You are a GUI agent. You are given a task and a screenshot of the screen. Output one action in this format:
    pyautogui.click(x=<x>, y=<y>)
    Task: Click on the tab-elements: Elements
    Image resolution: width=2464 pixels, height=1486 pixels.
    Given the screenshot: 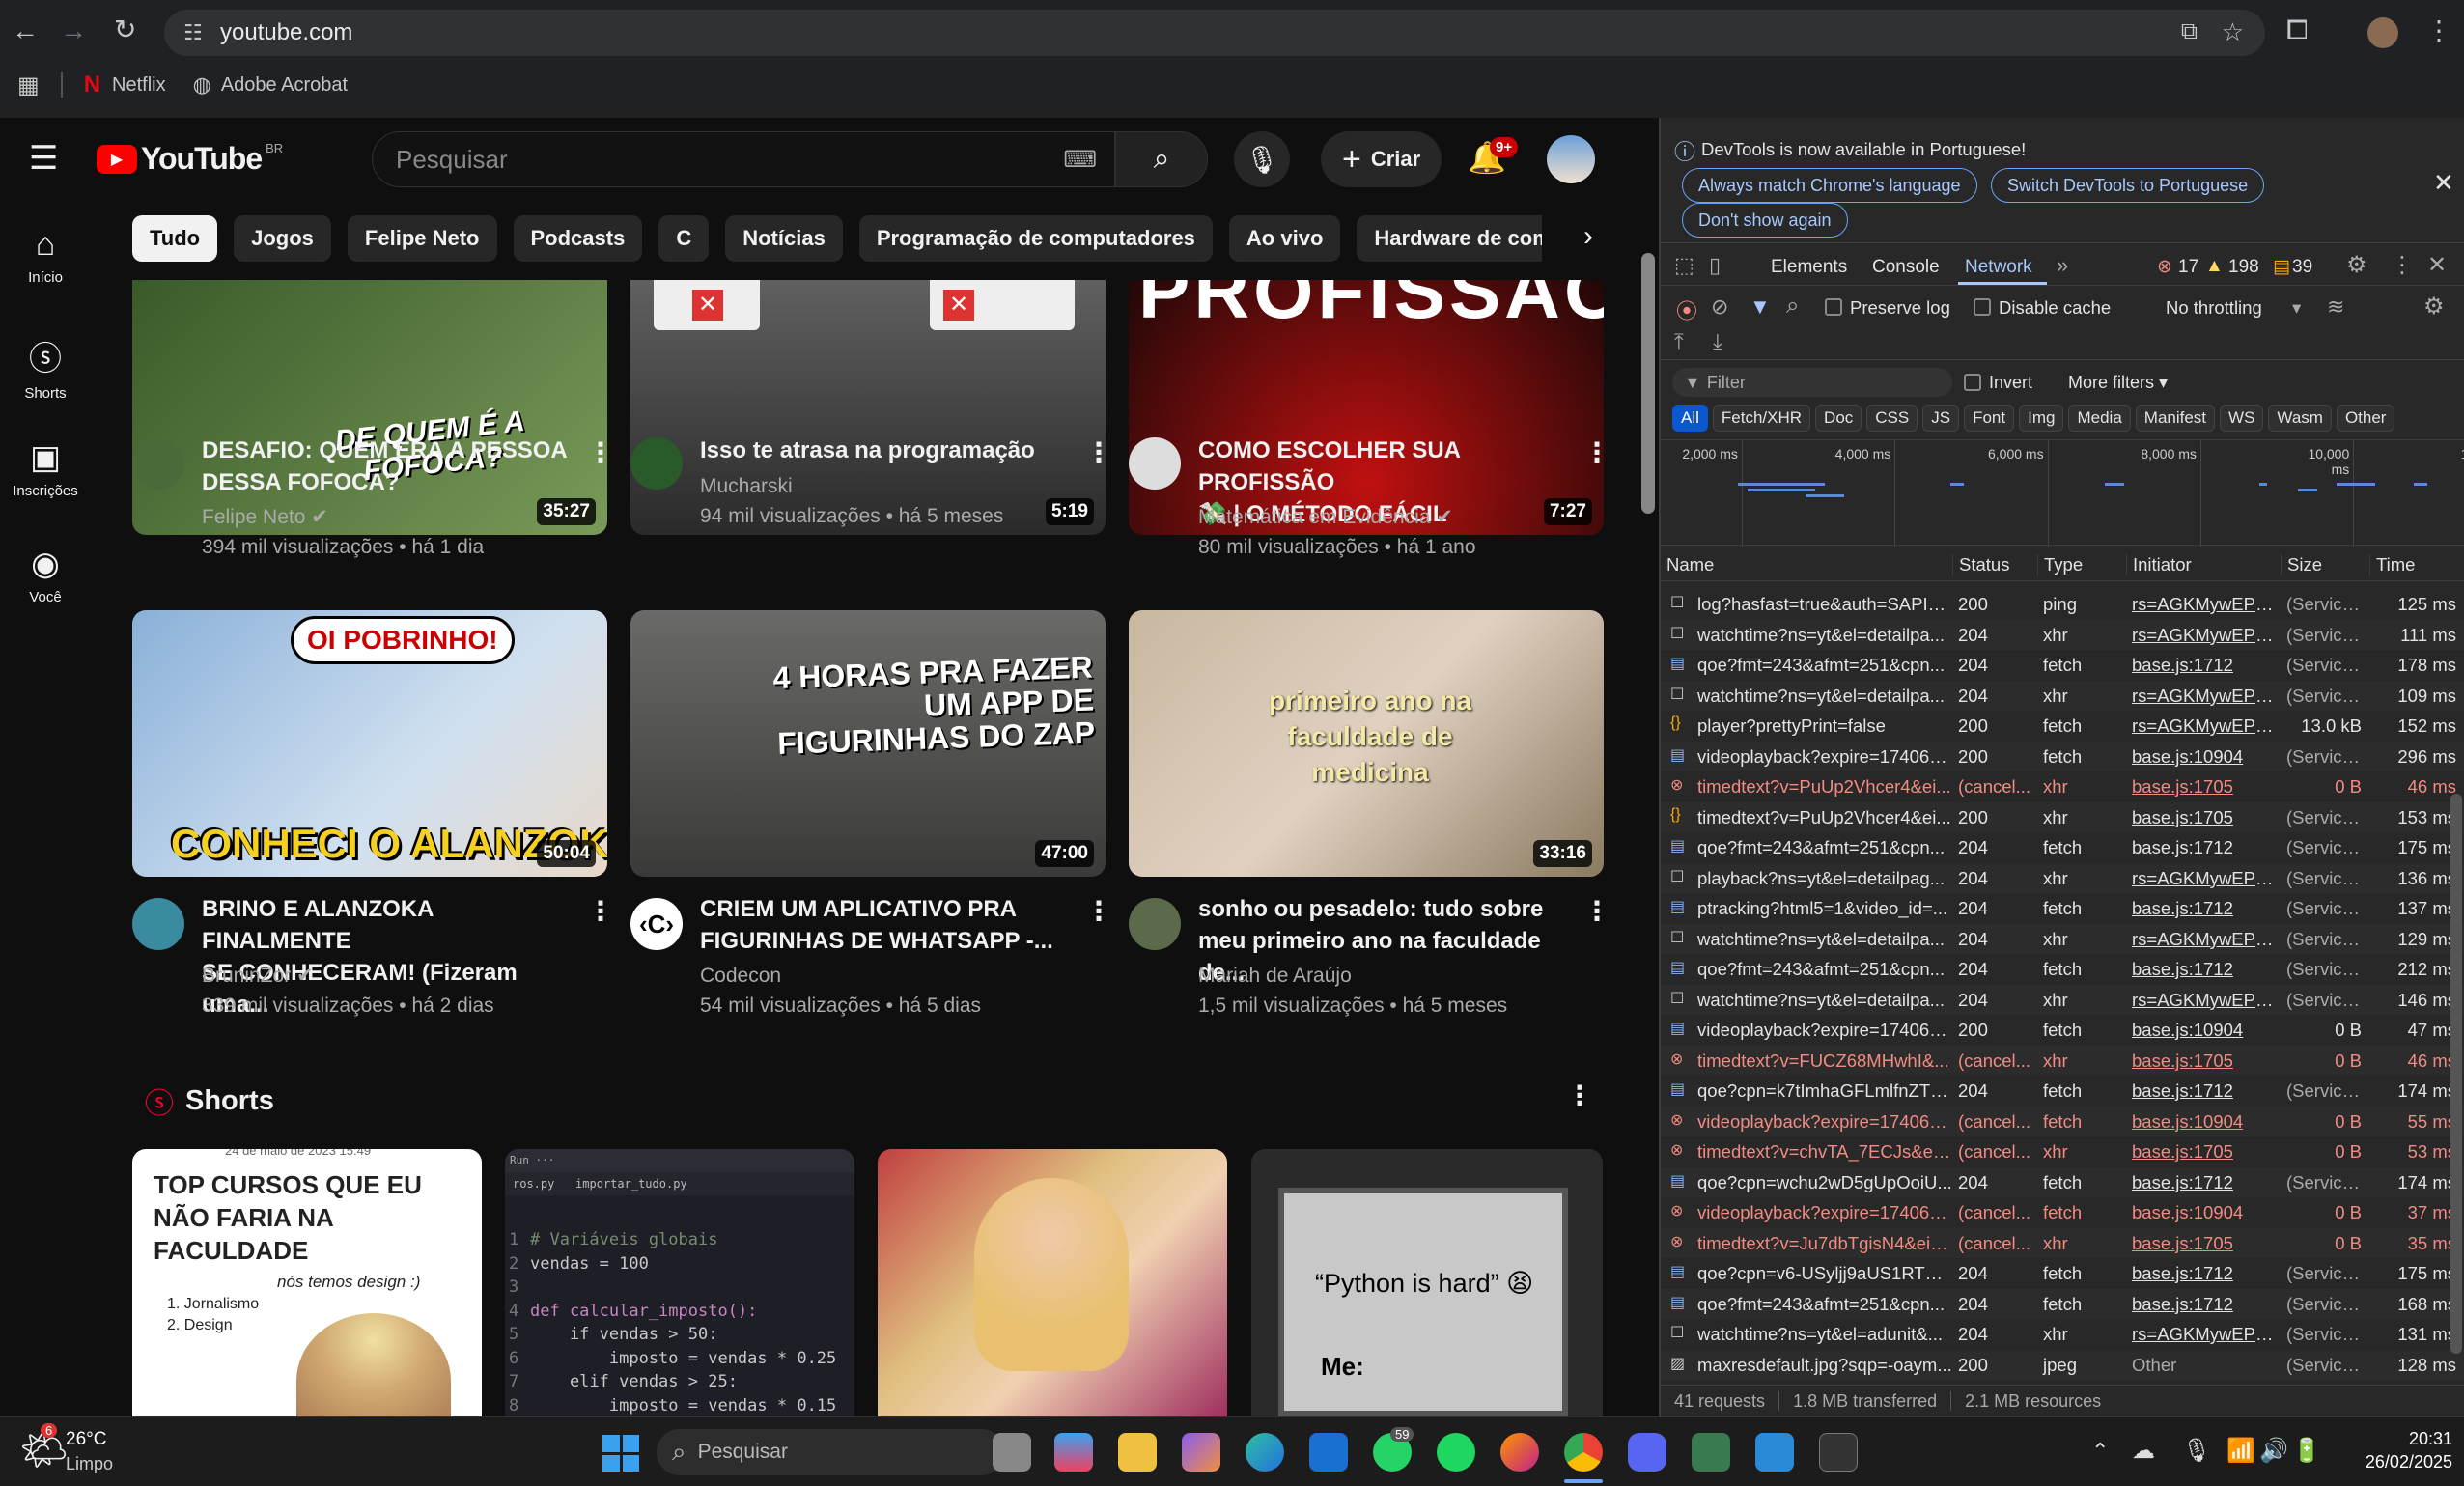 What is the action you would take?
    pyautogui.click(x=1809, y=268)
    